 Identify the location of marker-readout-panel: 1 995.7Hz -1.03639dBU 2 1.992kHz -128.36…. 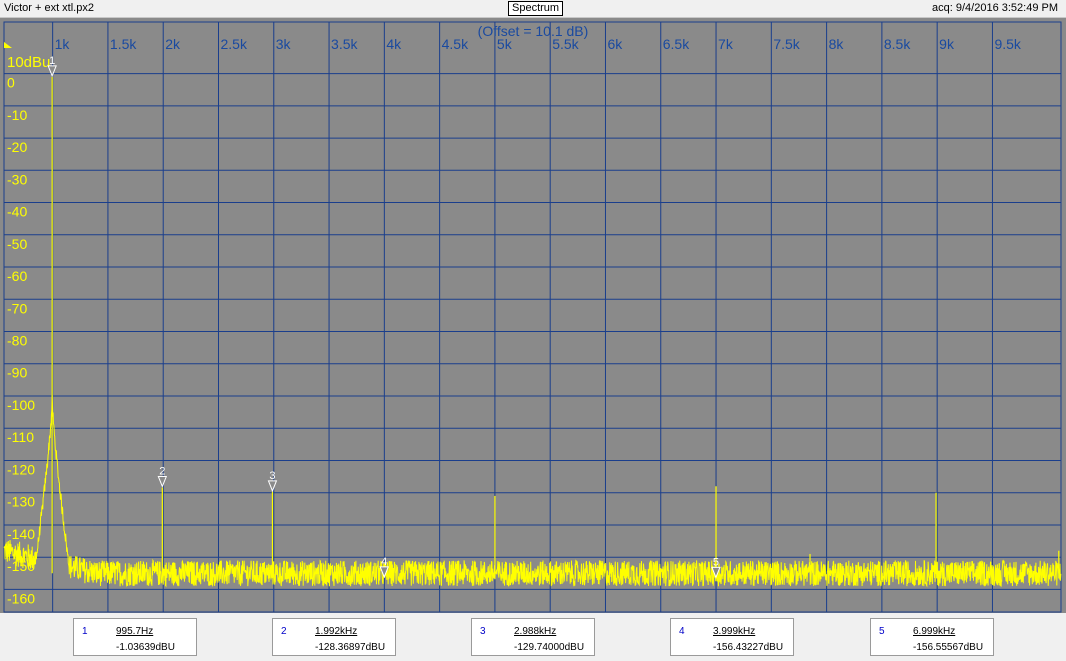
(533, 637).